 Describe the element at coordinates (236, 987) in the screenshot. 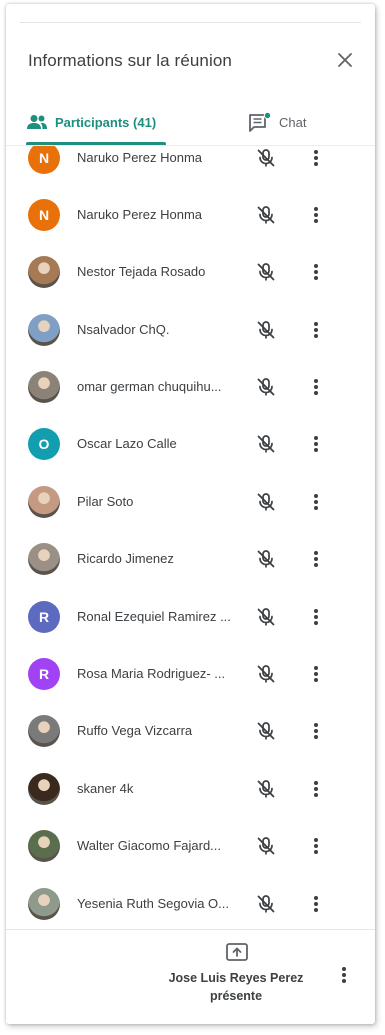

I see `presenter-label: Jose Luis Reyes Perez présente` at that location.